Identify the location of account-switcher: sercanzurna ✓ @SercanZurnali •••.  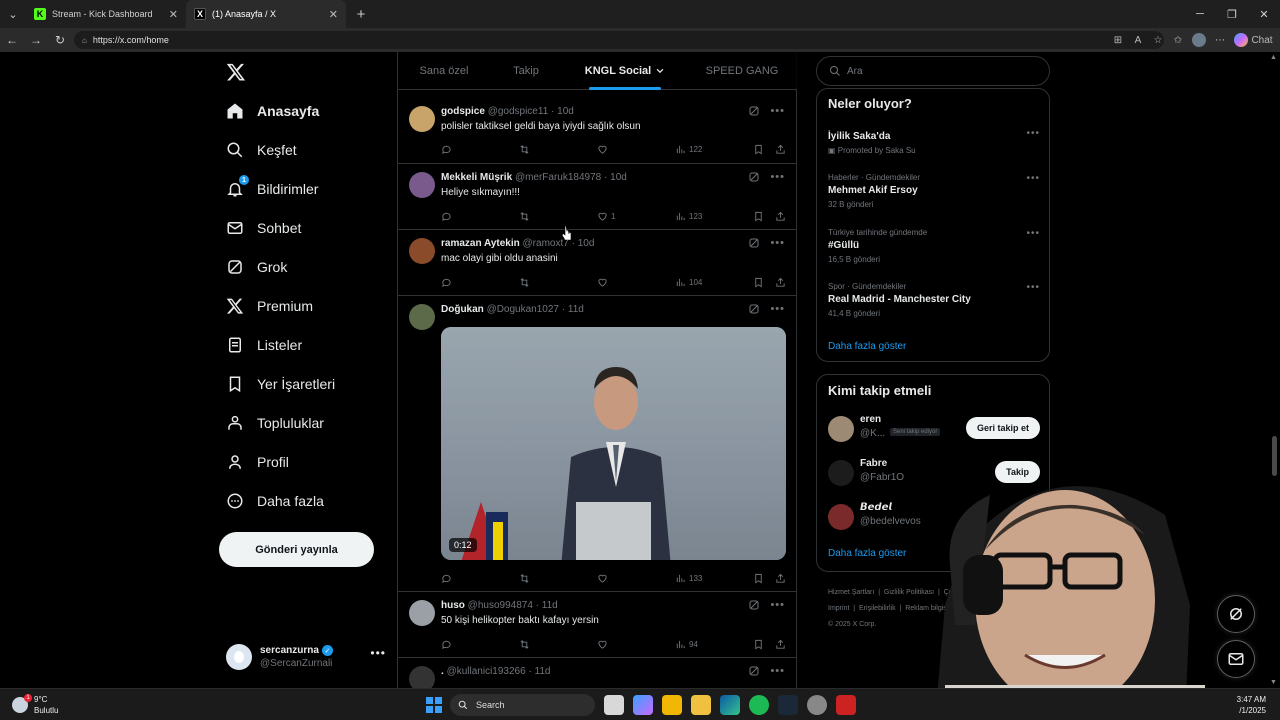
(306, 657).